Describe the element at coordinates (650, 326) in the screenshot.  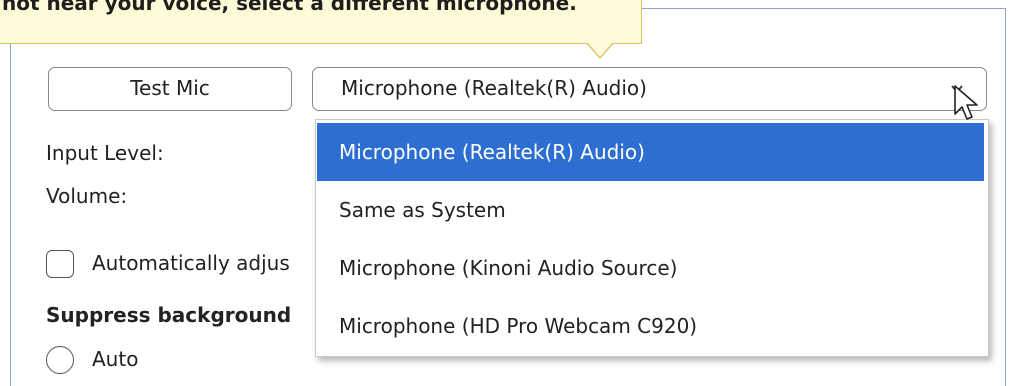
I see `dropdown-option-hd-pro-webcam: Microphone (HD Pro Webcam C920)` at that location.